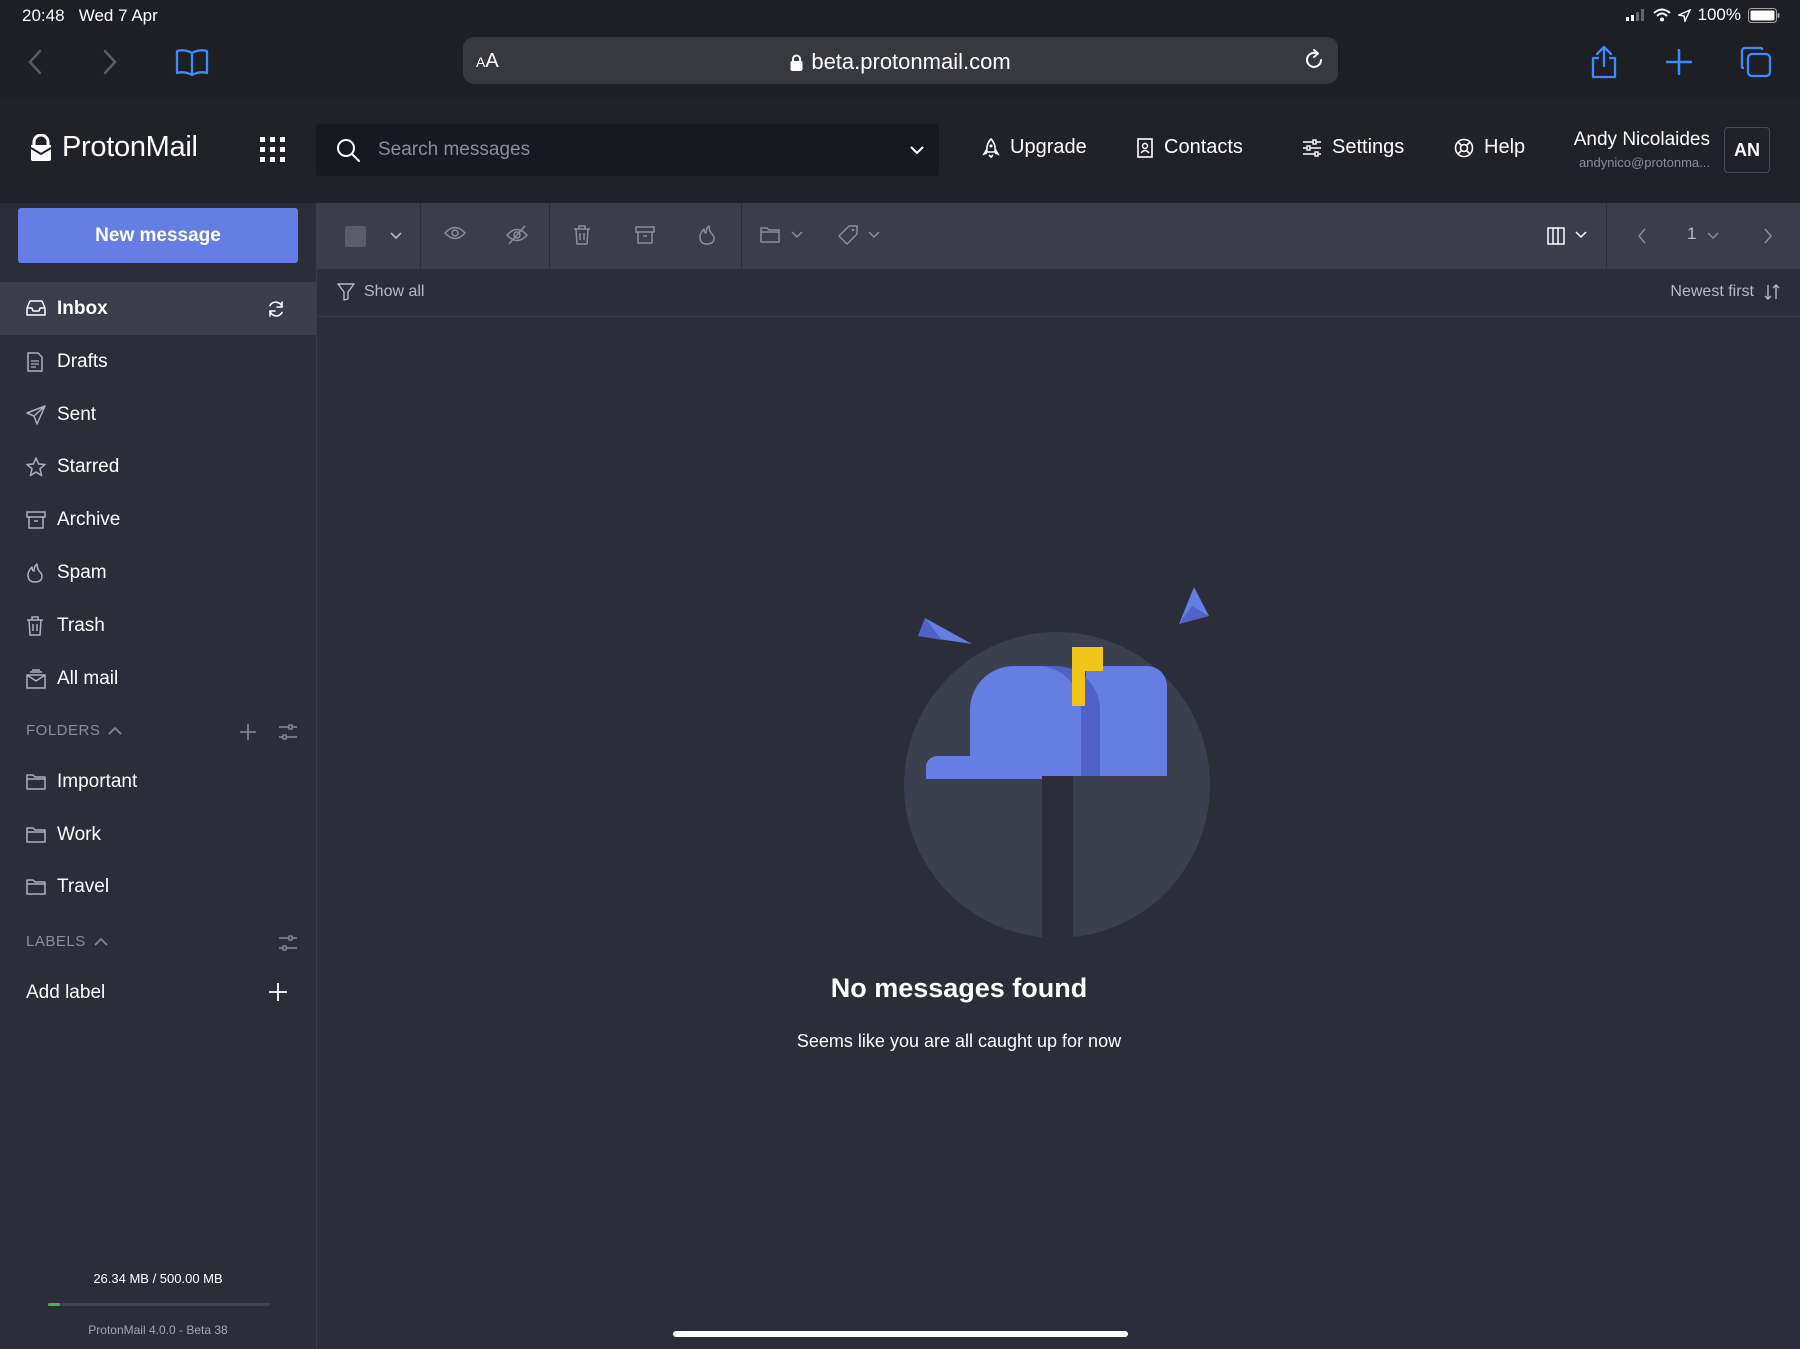 This screenshot has width=1800, height=1349. Describe the element at coordinates (1604, 62) in the screenshot. I see `share-button` at that location.